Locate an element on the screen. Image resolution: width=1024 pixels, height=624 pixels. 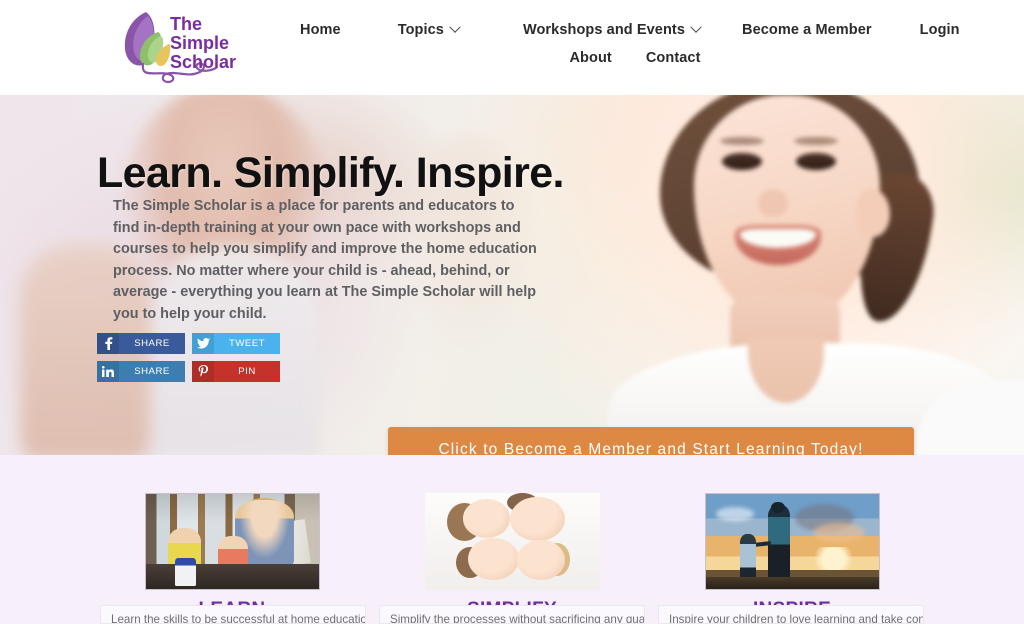
linkedin-share-label: SHARE is located at coordinates (152, 371).